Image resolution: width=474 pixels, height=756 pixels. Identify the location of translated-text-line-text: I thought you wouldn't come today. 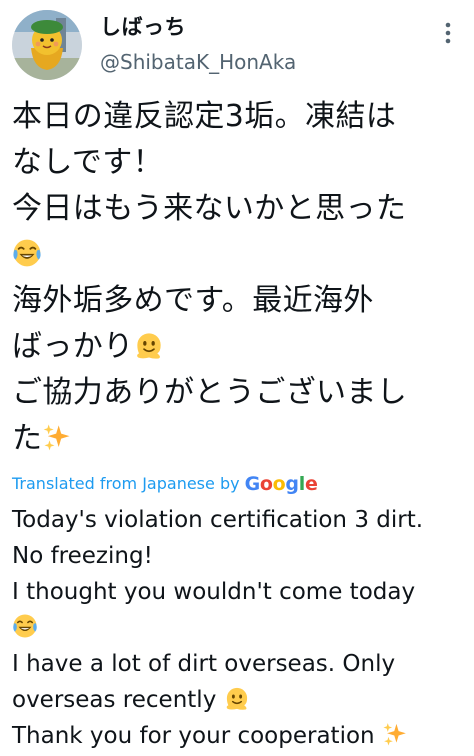
(214, 592).